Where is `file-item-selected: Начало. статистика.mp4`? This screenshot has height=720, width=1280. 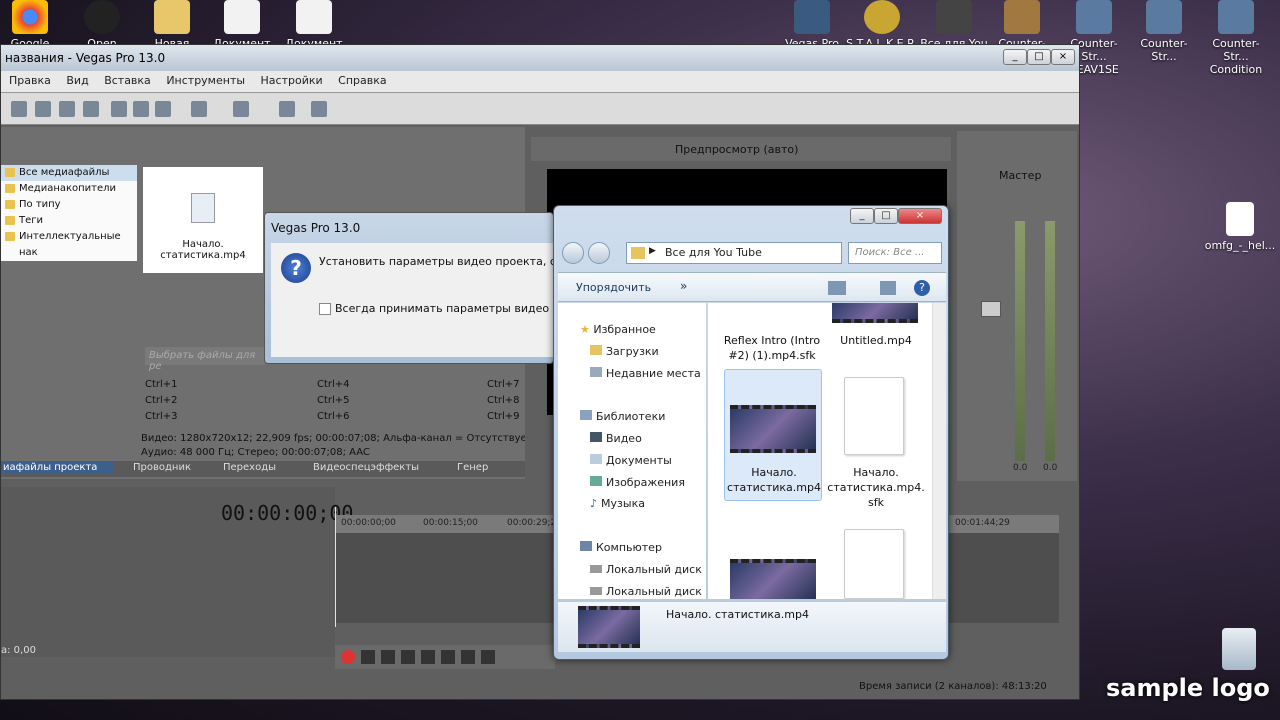 file-item-selected: Начало. статистика.mp4 is located at coordinates (774, 480).